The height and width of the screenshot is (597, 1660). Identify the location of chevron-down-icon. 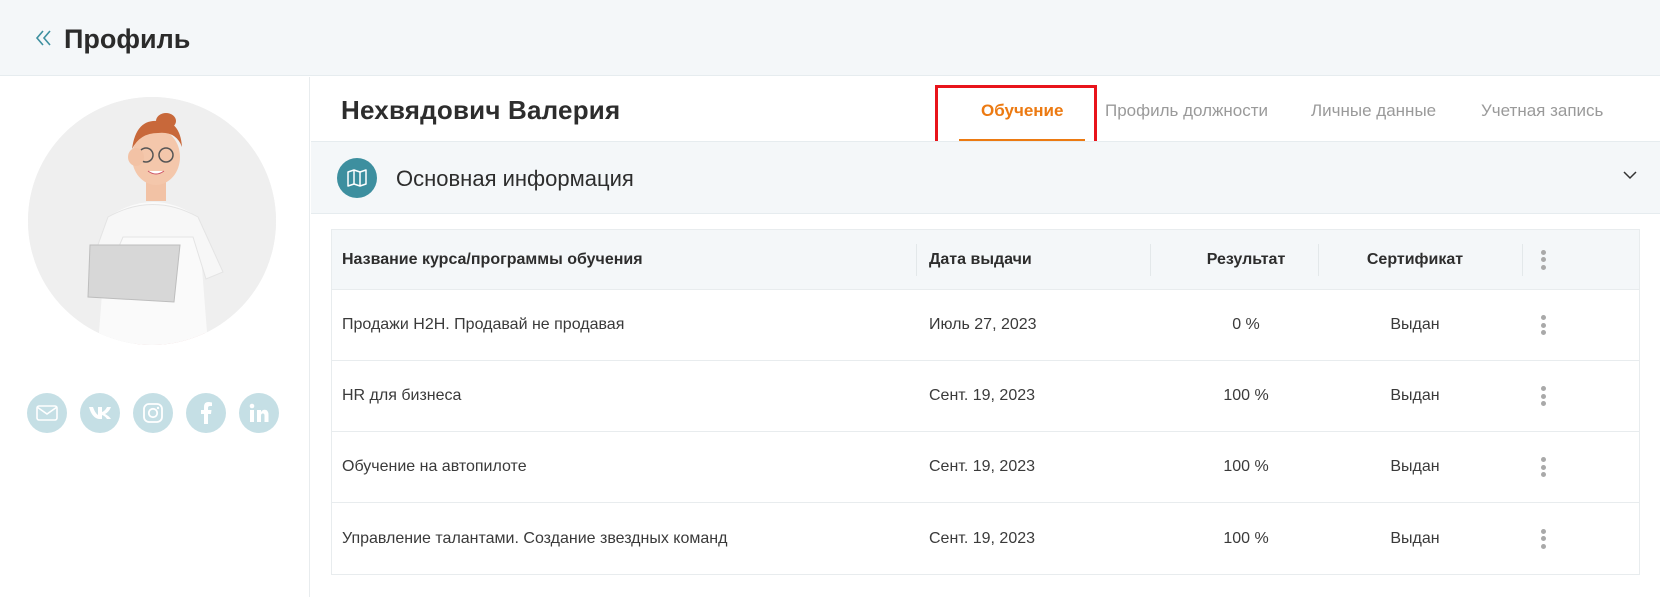
(1630, 175).